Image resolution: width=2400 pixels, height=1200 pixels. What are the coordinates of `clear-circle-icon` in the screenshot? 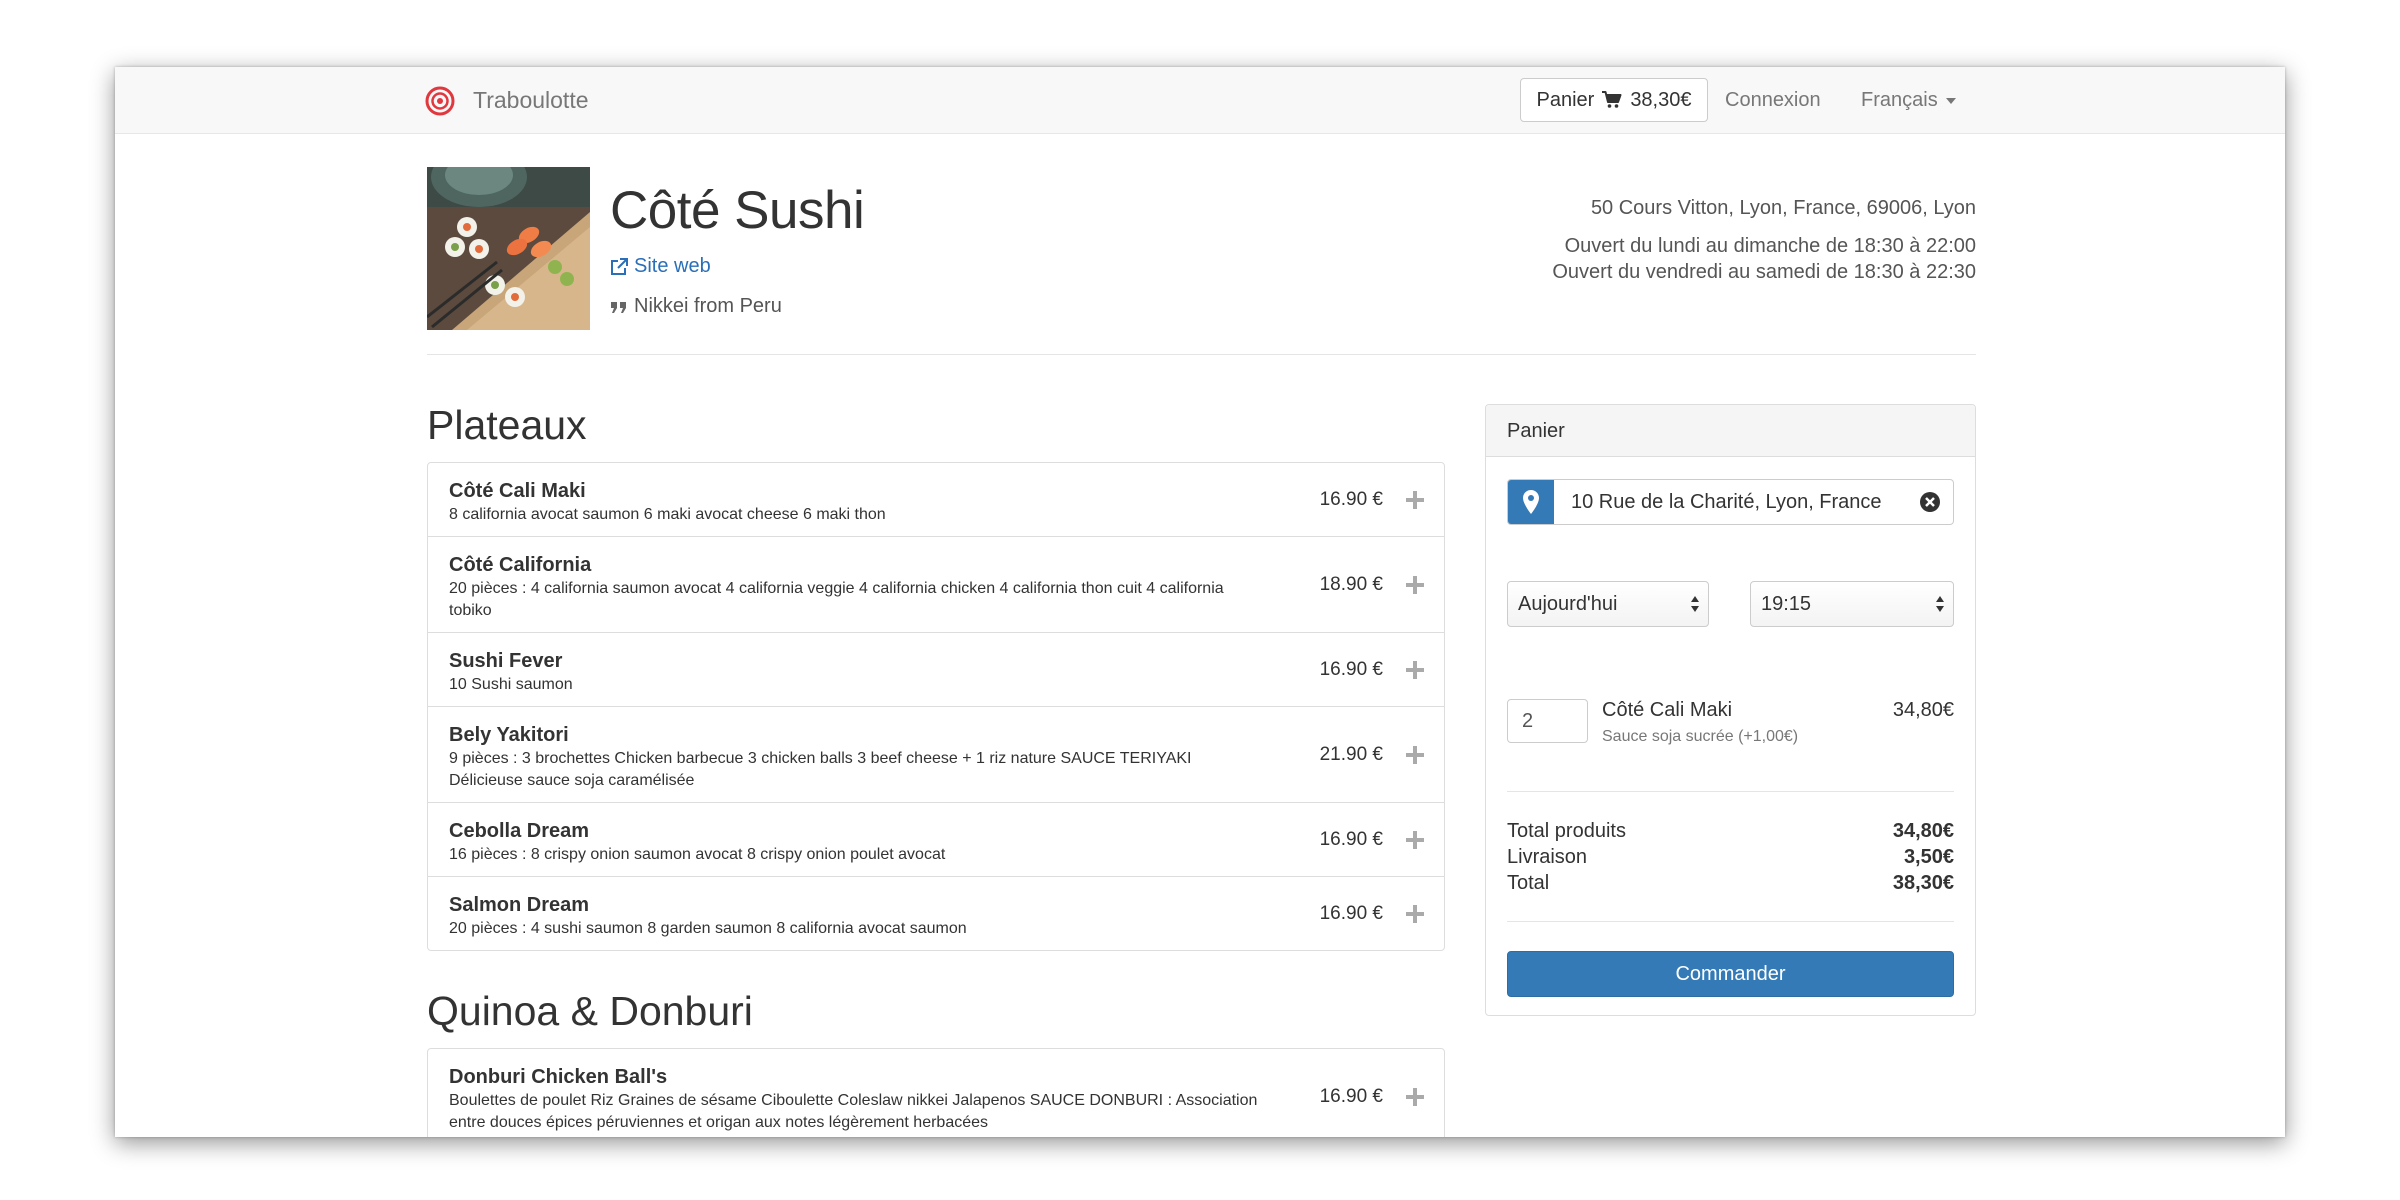 It's located at (1930, 502).